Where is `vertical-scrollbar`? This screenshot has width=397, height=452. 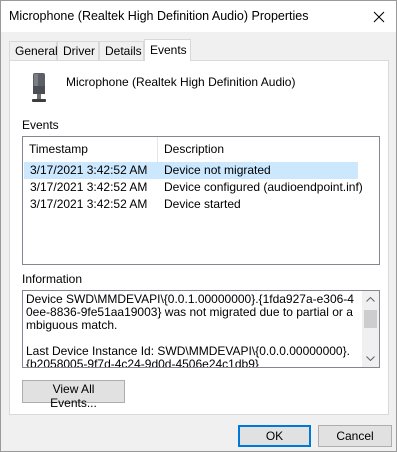
vertical-scrollbar is located at coordinates (370, 329).